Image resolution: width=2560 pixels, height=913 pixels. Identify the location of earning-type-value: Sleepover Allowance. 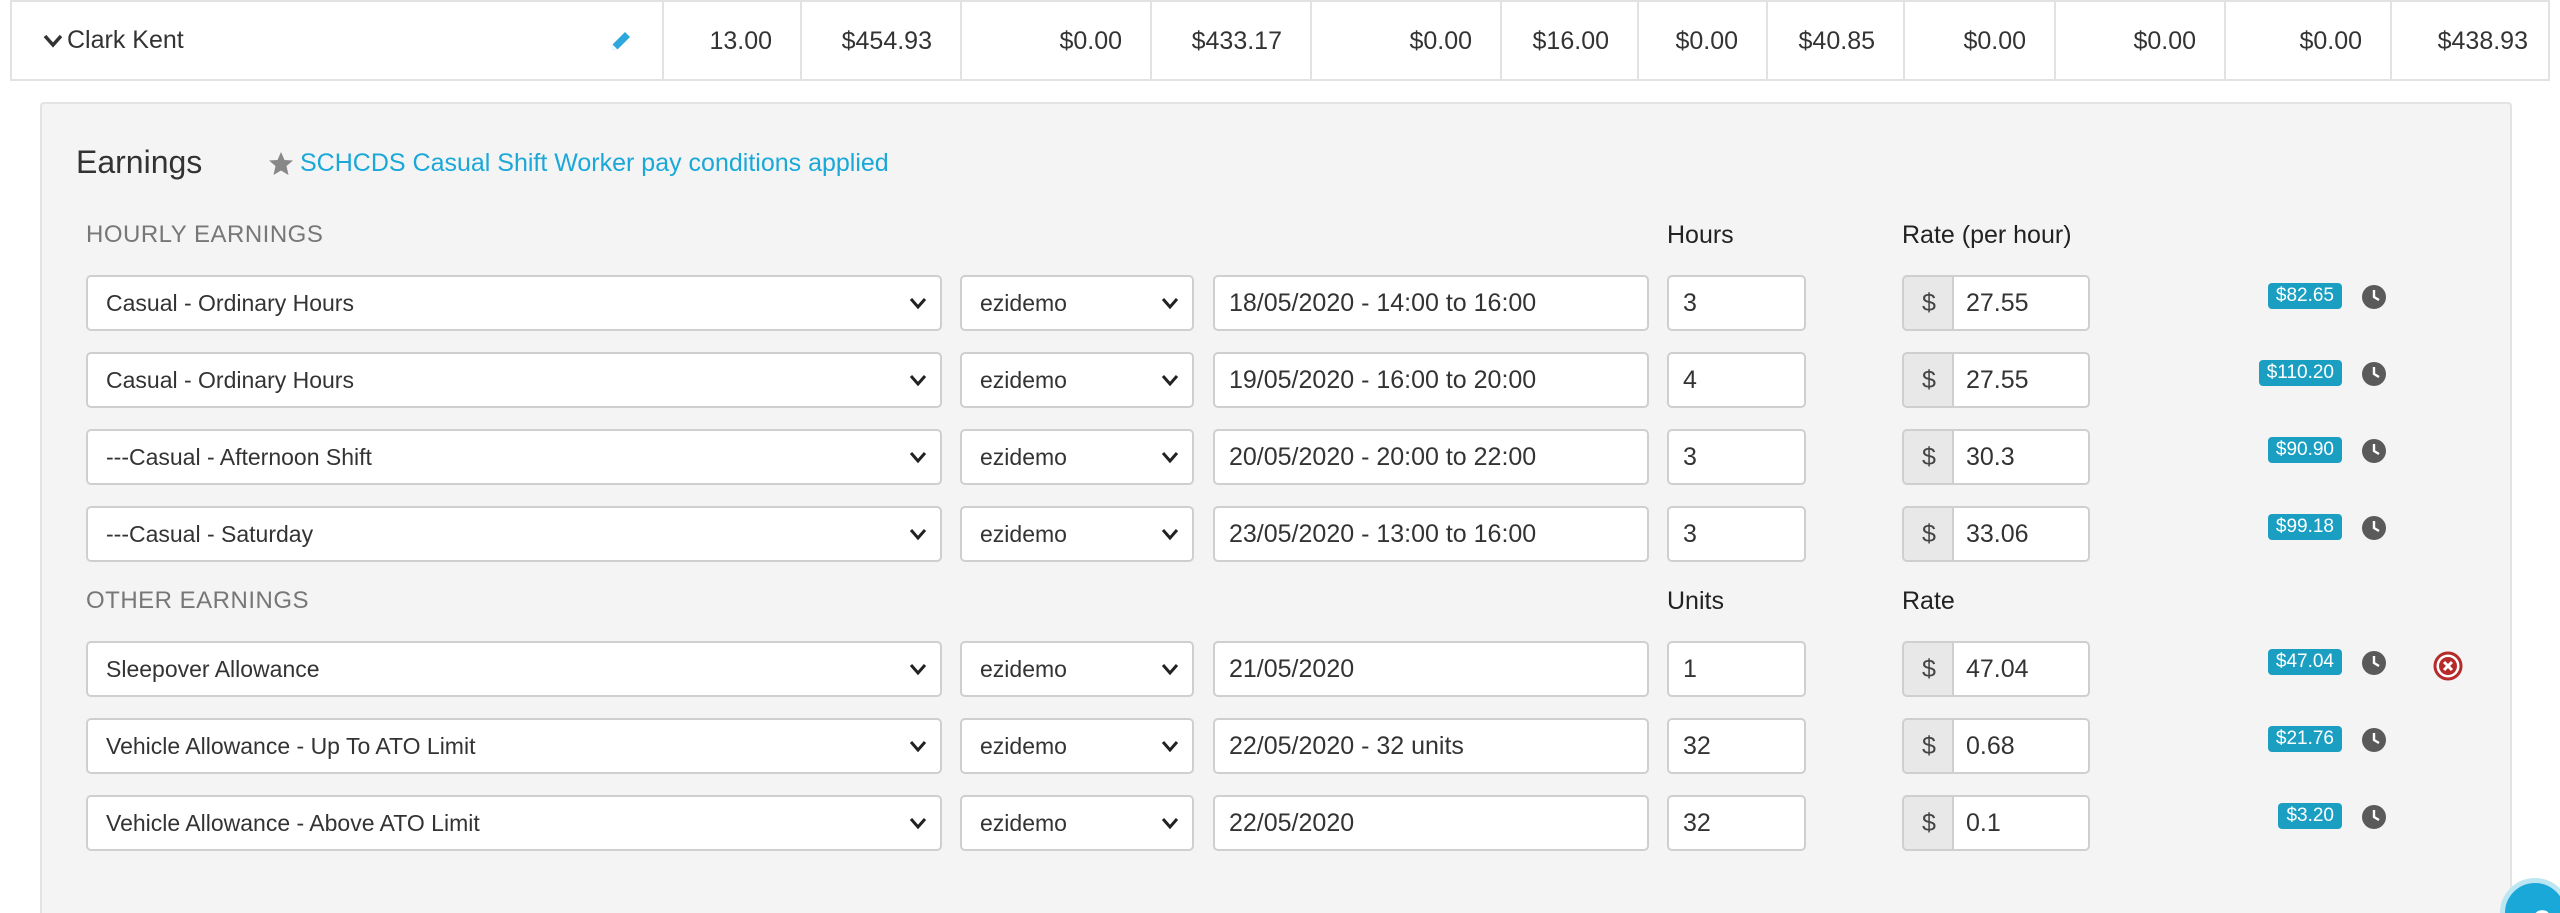
(213, 669).